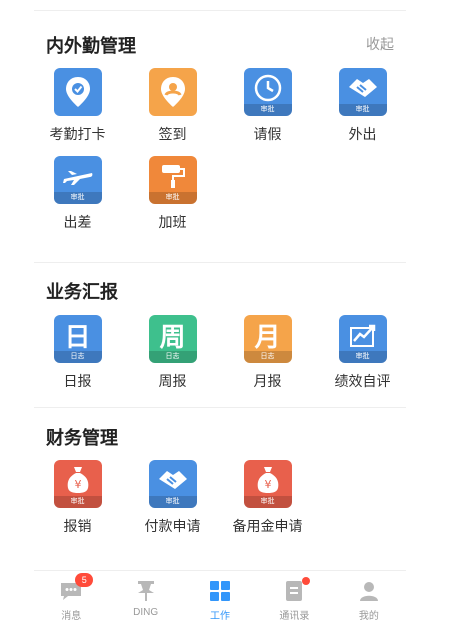  I want to click on tab-contacts: 通讯录, so click(294, 598).